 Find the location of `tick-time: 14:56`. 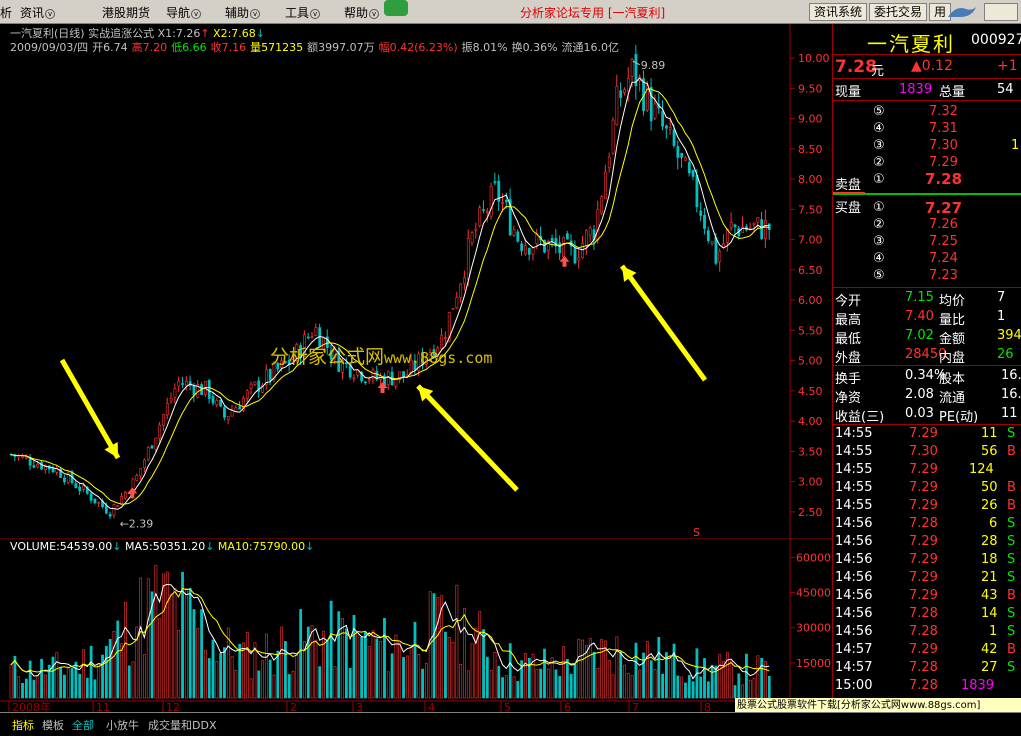

tick-time: 14:56 is located at coordinates (854, 559).